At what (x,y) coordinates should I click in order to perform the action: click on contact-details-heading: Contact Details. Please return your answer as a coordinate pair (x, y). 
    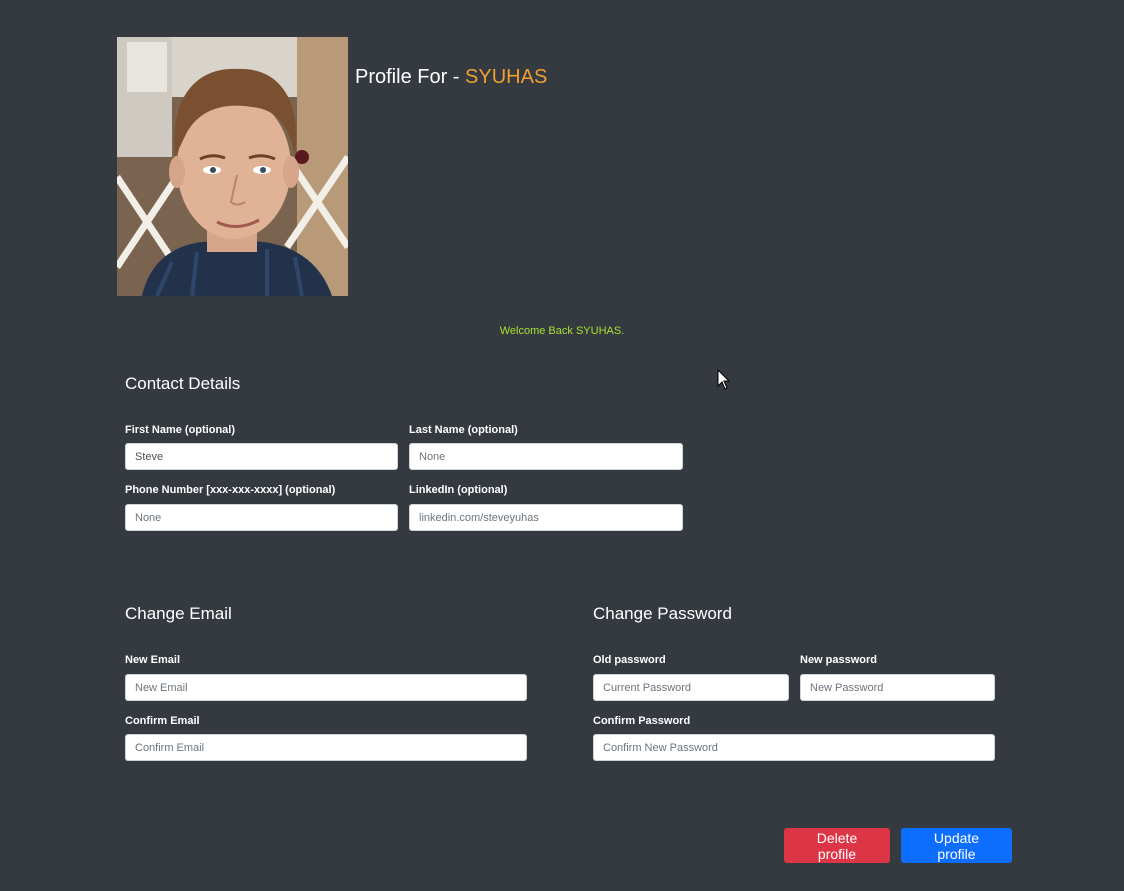
    Looking at the image, I should click on (183, 383).